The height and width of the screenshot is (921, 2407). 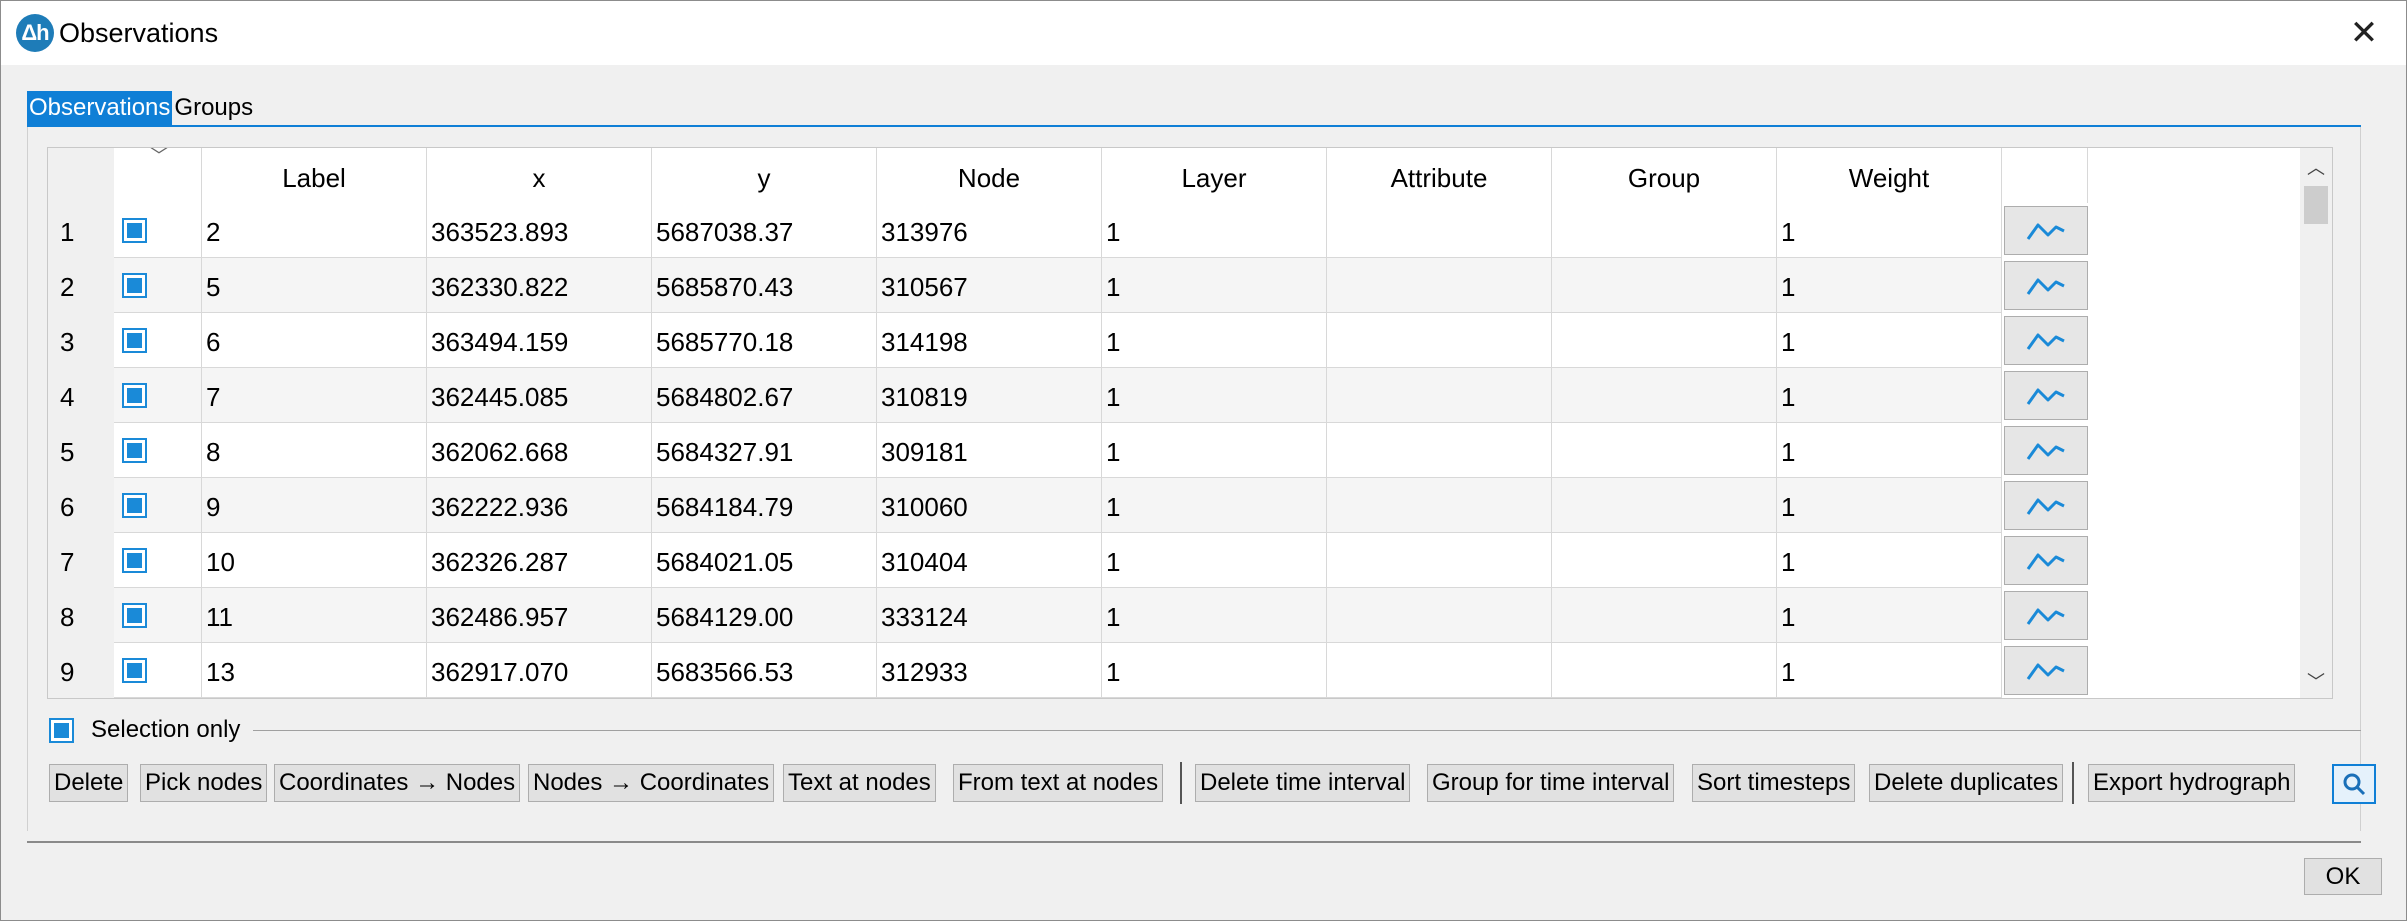 What do you see at coordinates (2192, 783) in the screenshot?
I see `export-hydrograph-button: Export hydrograph` at bounding box center [2192, 783].